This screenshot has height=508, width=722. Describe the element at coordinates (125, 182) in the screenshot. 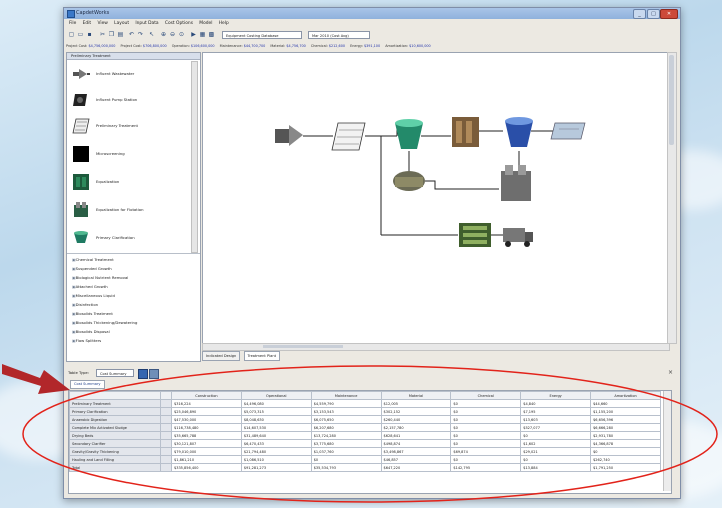

I see `palette-item-equalization: Equalization` at that location.